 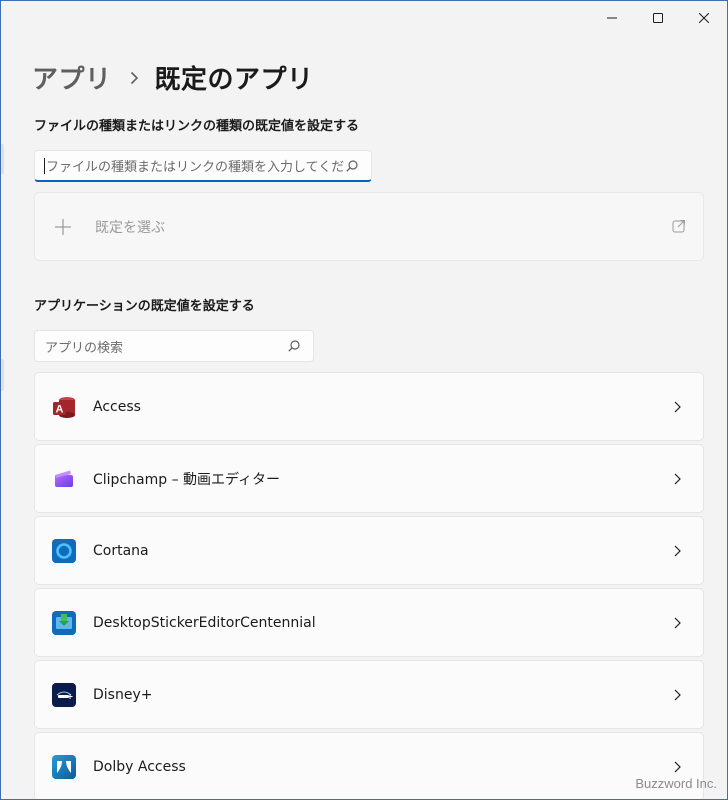 I want to click on file-type-search-placeholder: ファイルの種類またはリンクの種類を入力してください, so click(x=195, y=167).